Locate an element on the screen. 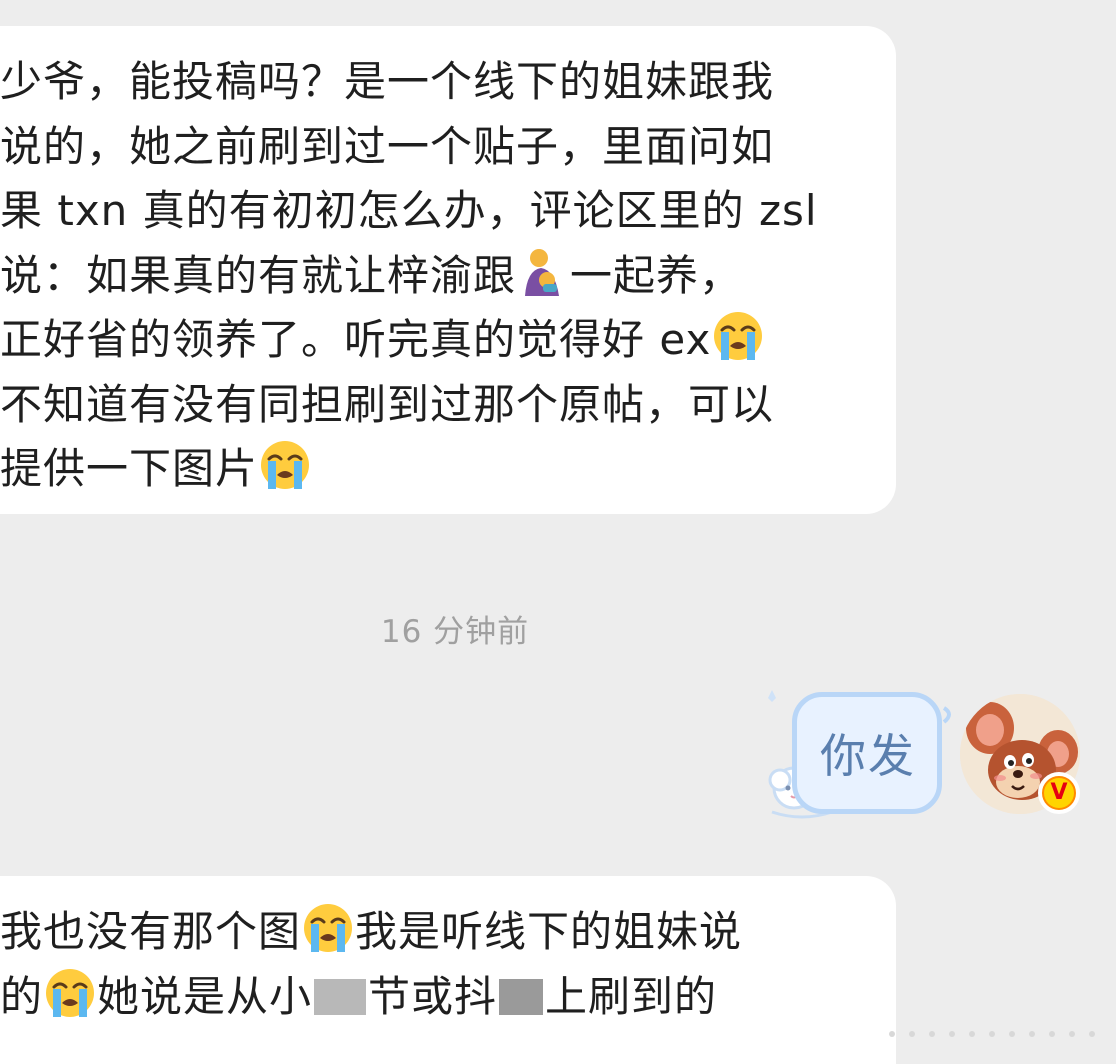 The image size is (1116, 1064). message-line: 正好省的领养了。听完真的觉得好 ex is located at coordinates (435, 340).